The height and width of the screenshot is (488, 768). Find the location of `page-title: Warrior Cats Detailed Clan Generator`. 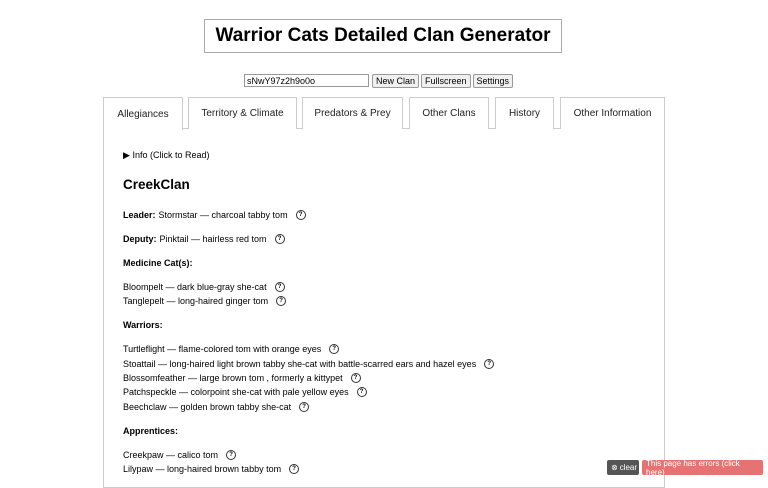

page-title: Warrior Cats Detailed Clan Generator is located at coordinates (383, 36).